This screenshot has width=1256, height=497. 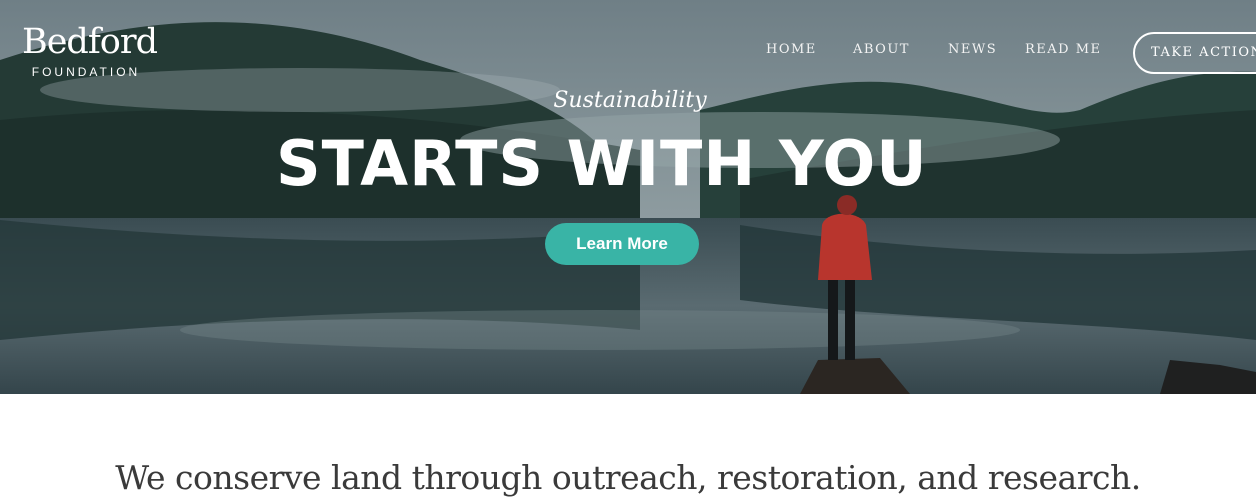 I want to click on main-nav: HOME ABOUT NEWS READ ME, so click(x=949, y=49).